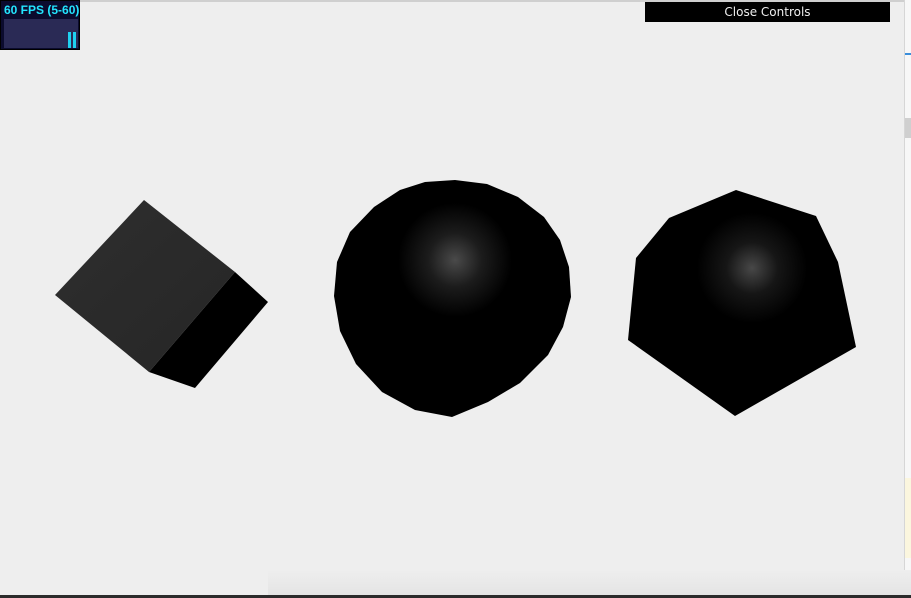  Describe the element at coordinates (161, 294) in the screenshot. I see `cube-object` at that location.